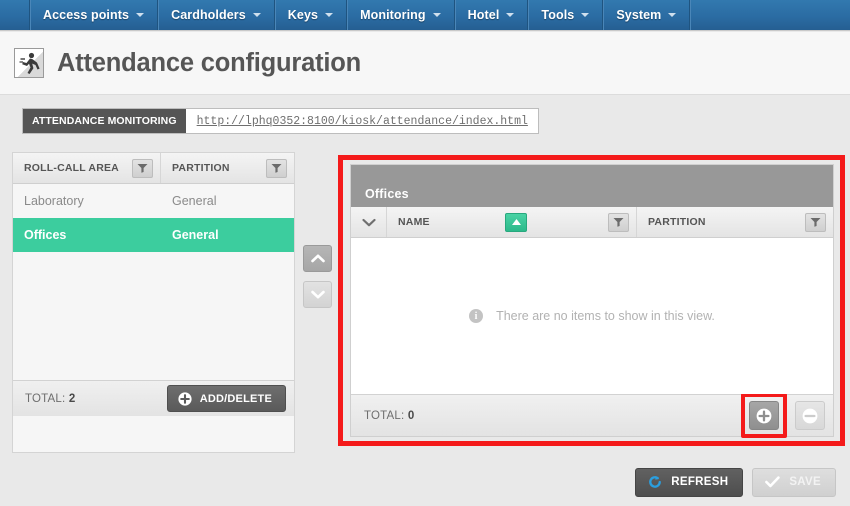 This screenshot has height=506, width=850. Describe the element at coordinates (805, 482) in the screenshot. I see `save-label: SAVE` at that location.